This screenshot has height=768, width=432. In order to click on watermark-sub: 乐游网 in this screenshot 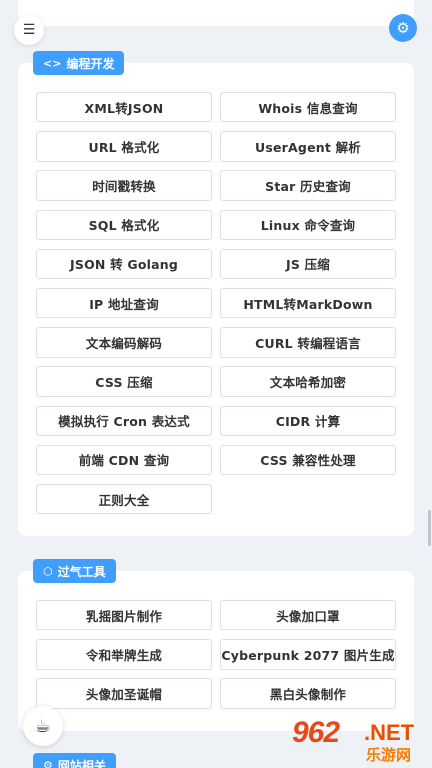, I will do `click(389, 755)`.